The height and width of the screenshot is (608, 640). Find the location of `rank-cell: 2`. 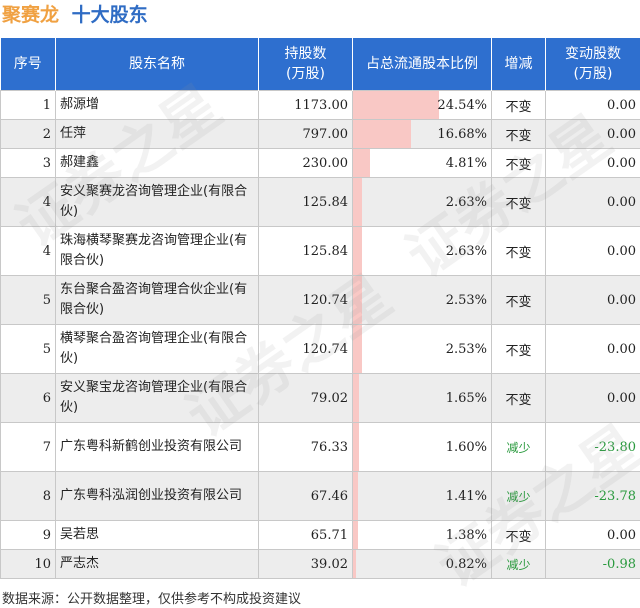

rank-cell: 2 is located at coordinates (28, 134).